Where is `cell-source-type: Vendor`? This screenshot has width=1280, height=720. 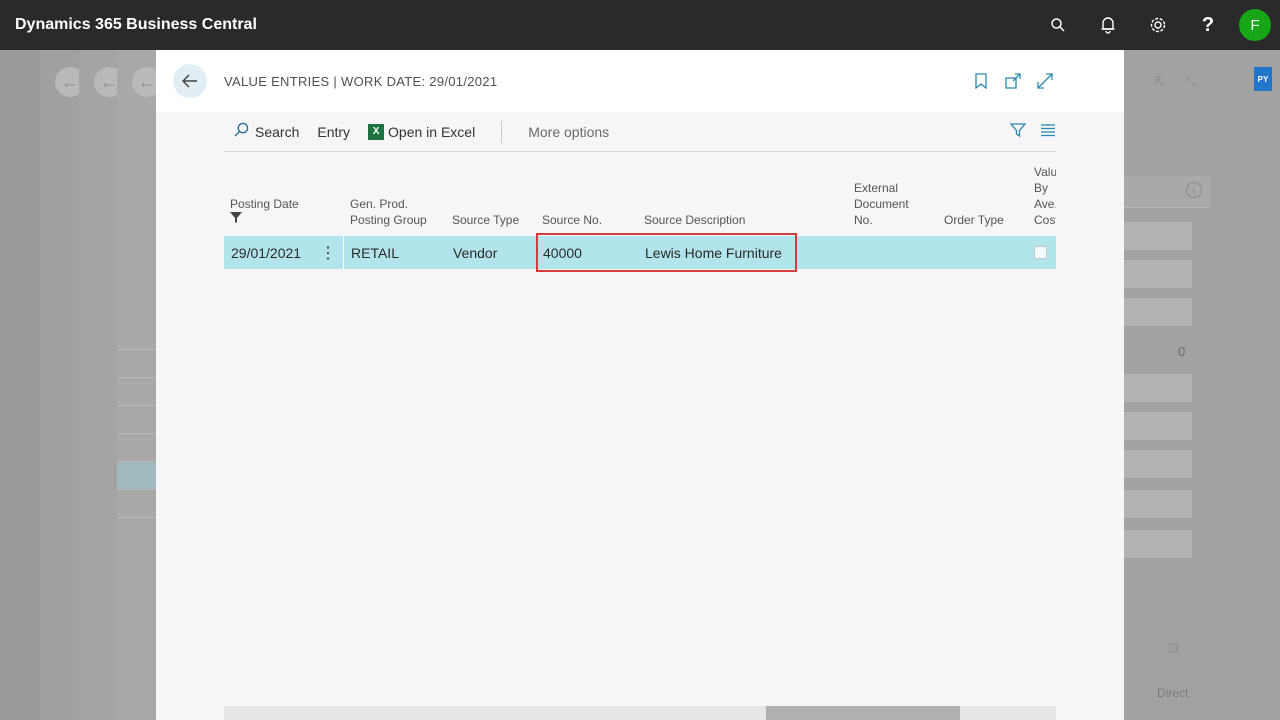 cell-source-type: Vendor is located at coordinates (475, 252).